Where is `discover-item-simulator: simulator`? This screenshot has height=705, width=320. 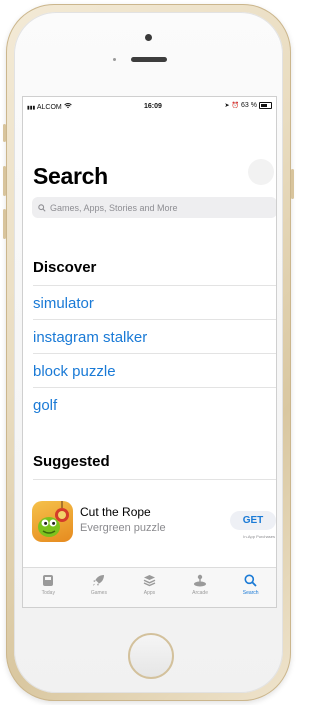
discover-item-simulator: simulator is located at coordinates (63, 303).